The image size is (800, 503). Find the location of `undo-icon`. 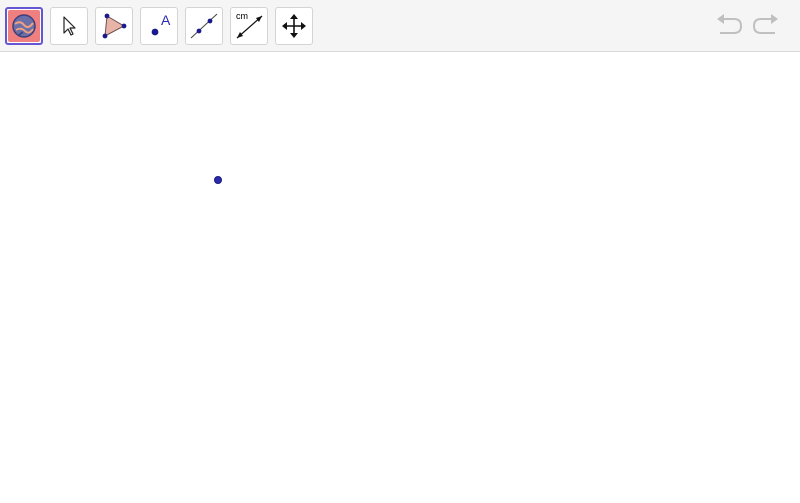

undo-icon is located at coordinates (729, 27).